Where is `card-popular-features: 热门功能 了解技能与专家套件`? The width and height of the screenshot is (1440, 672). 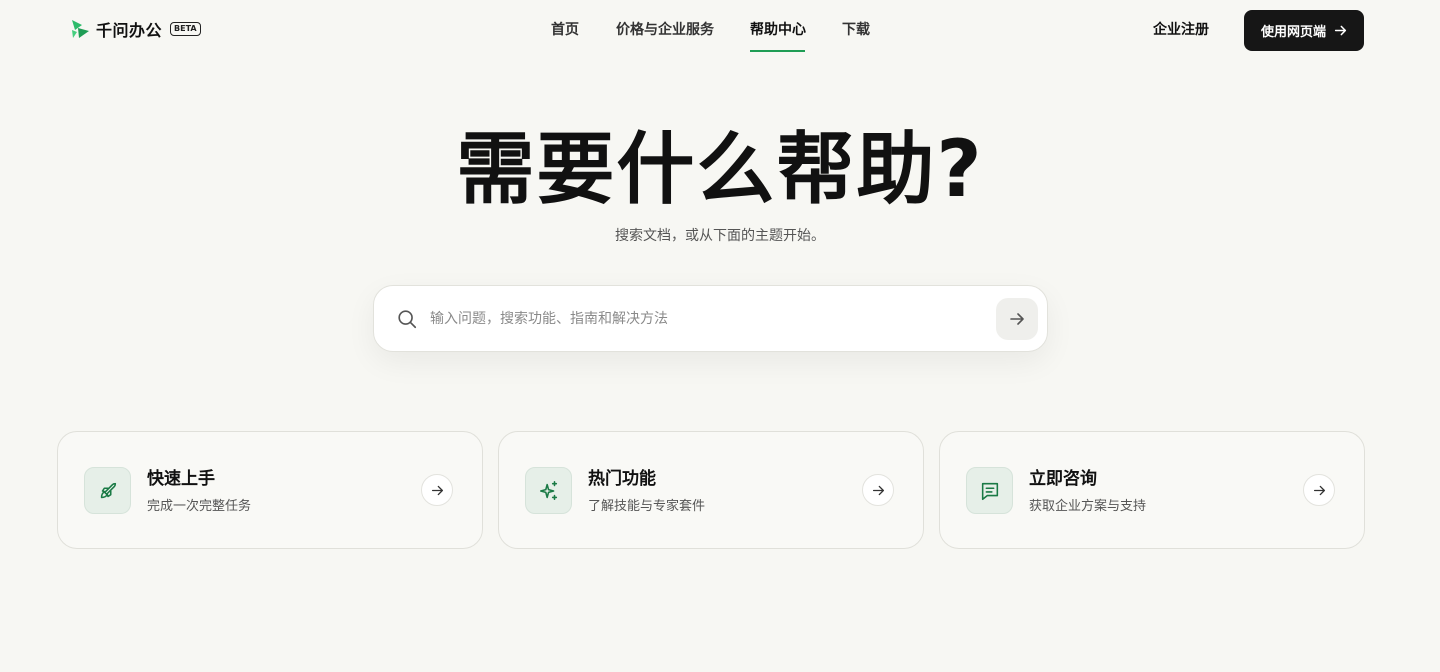
card-popular-features: 热门功能 了解技能与专家套件 is located at coordinates (711, 490).